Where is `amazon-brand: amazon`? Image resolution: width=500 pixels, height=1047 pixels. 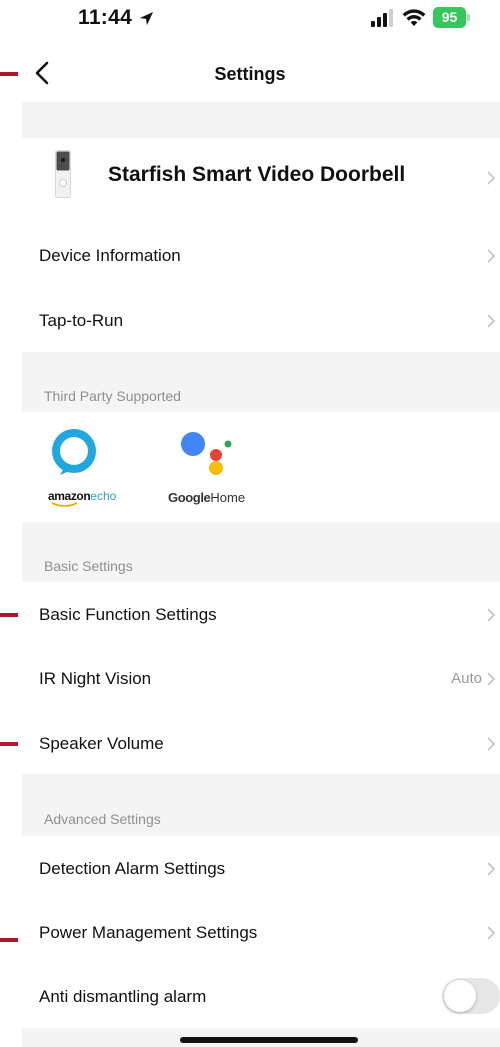
amazon-brand: amazon is located at coordinates (69, 496).